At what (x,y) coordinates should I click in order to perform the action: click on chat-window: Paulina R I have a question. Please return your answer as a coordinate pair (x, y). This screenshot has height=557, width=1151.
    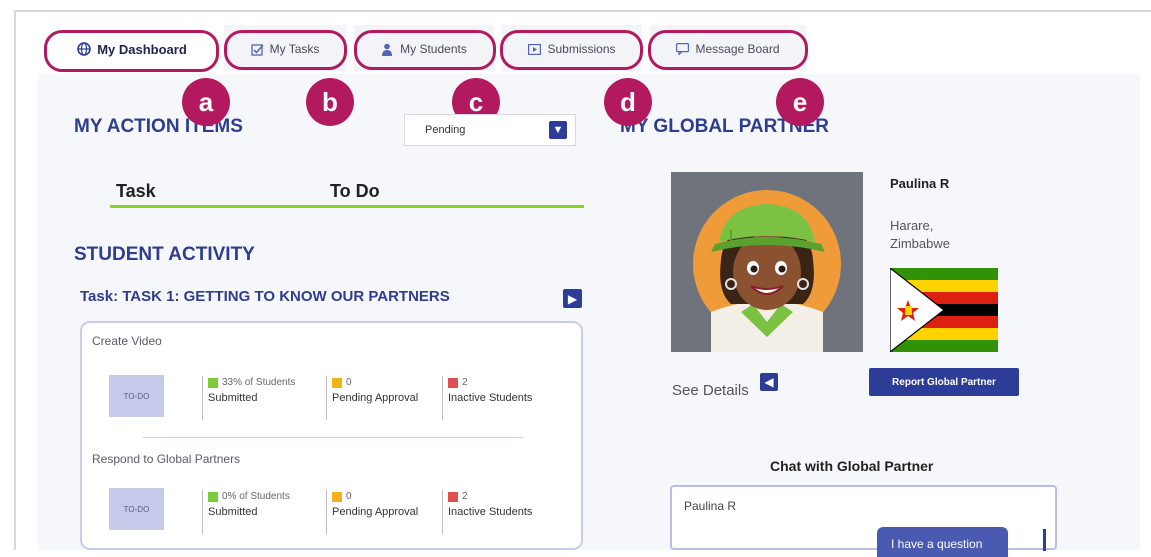
    Looking at the image, I should click on (863, 521).